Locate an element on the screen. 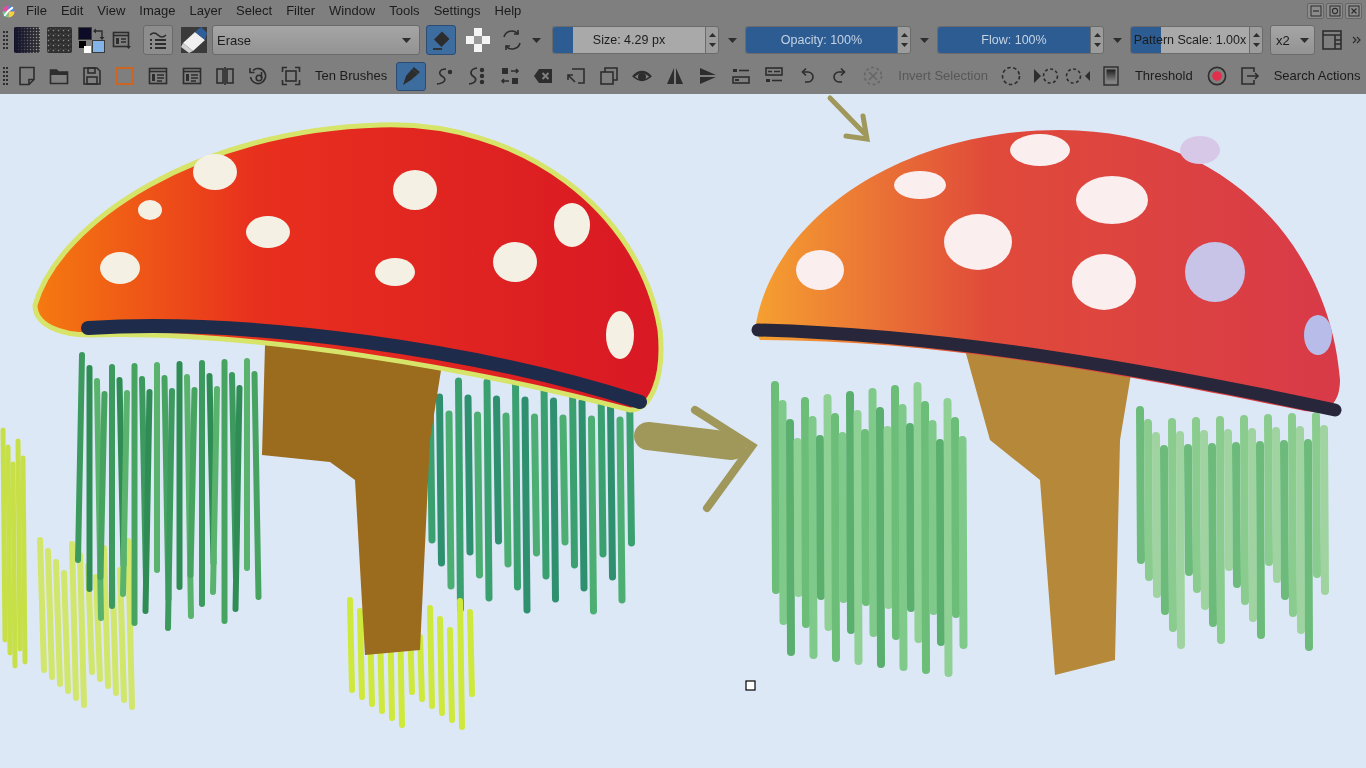 The height and width of the screenshot is (768, 1366). size-slider: Size: 4.29 px is located at coordinates (628, 40).